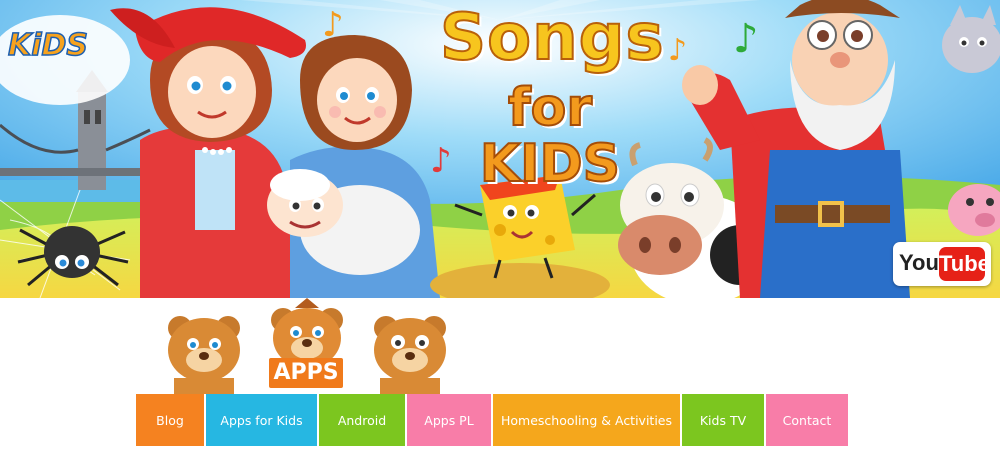 Image resolution: width=1000 pixels, height=458 pixels. What do you see at coordinates (449, 420) in the screenshot?
I see `nav-apps-pl: Apps PL` at bounding box center [449, 420].